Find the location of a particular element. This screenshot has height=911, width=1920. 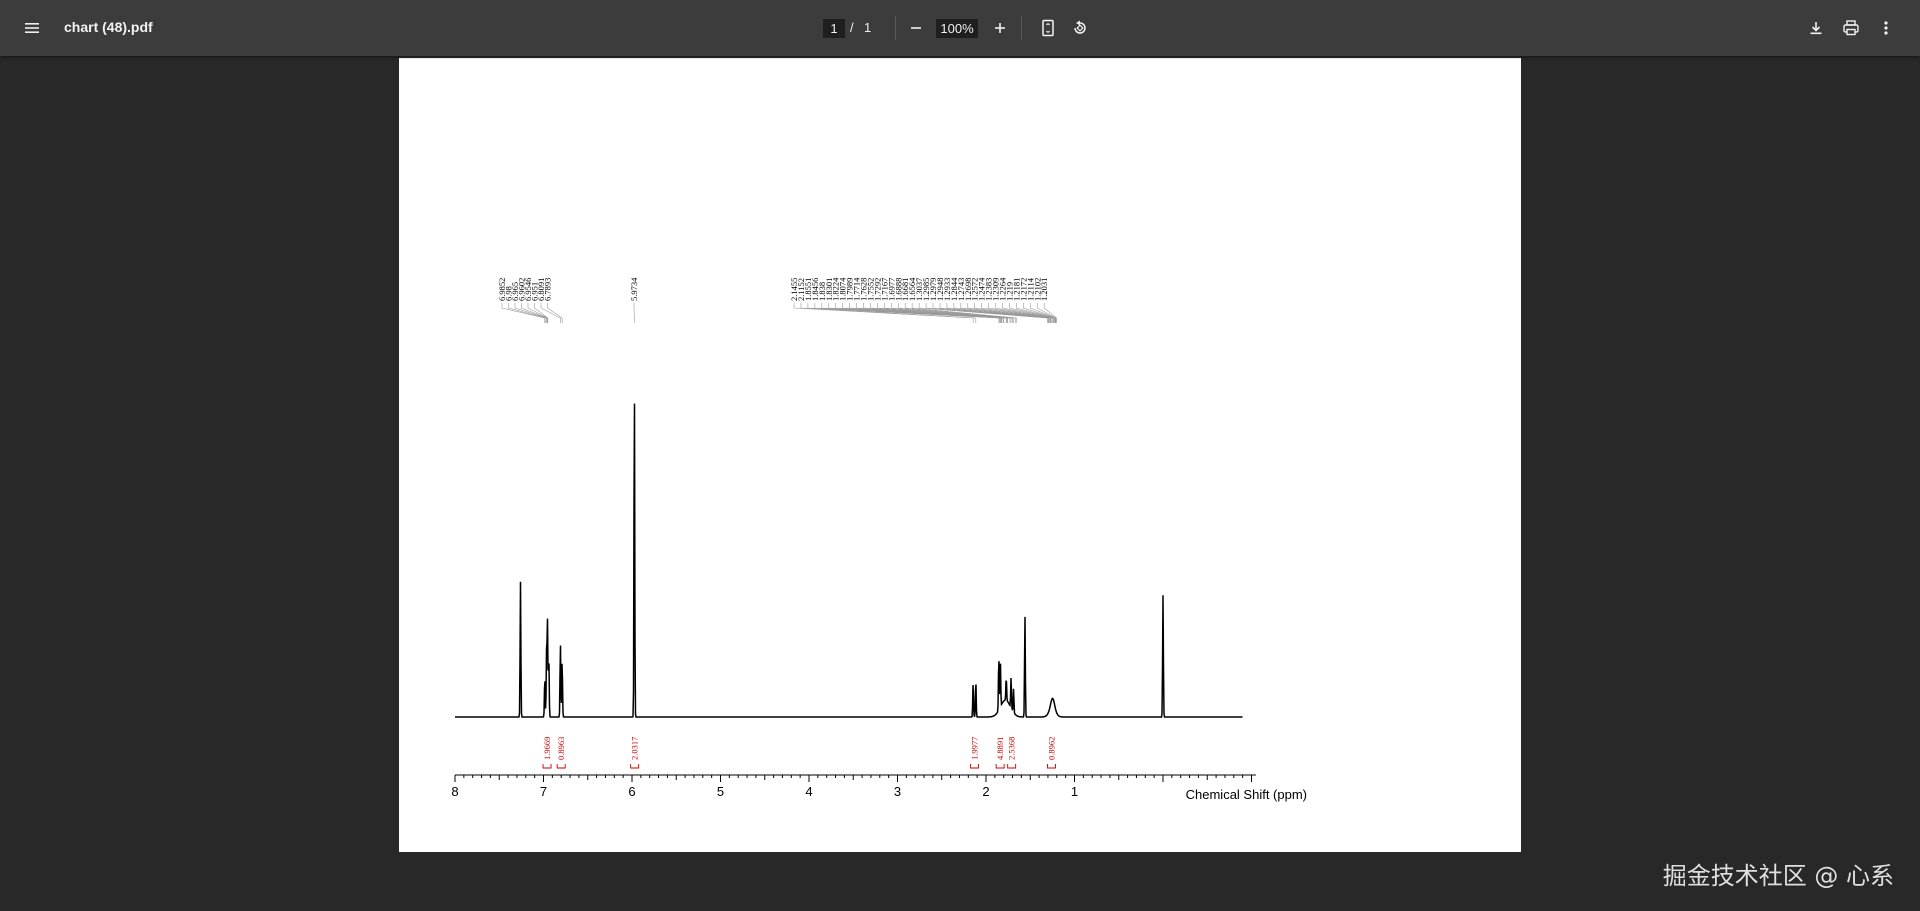

chemical-shift-label: 5.9734 is located at coordinates (634, 289).